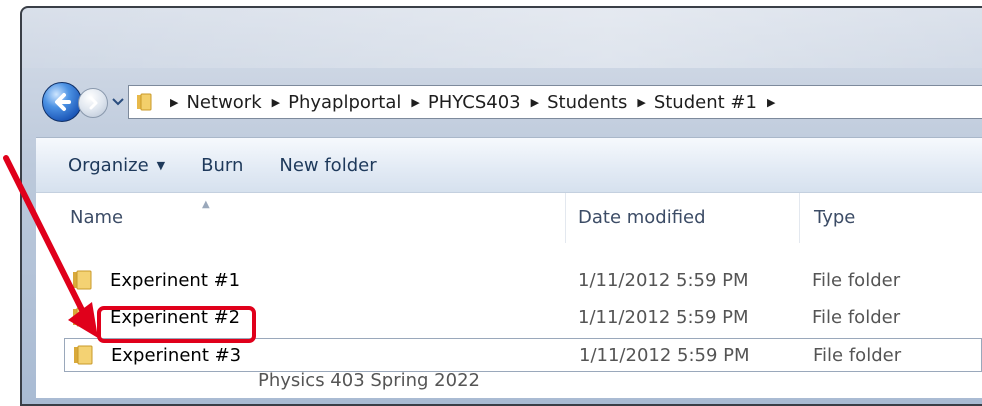  I want to click on new-folder-button: New folder, so click(327, 165).